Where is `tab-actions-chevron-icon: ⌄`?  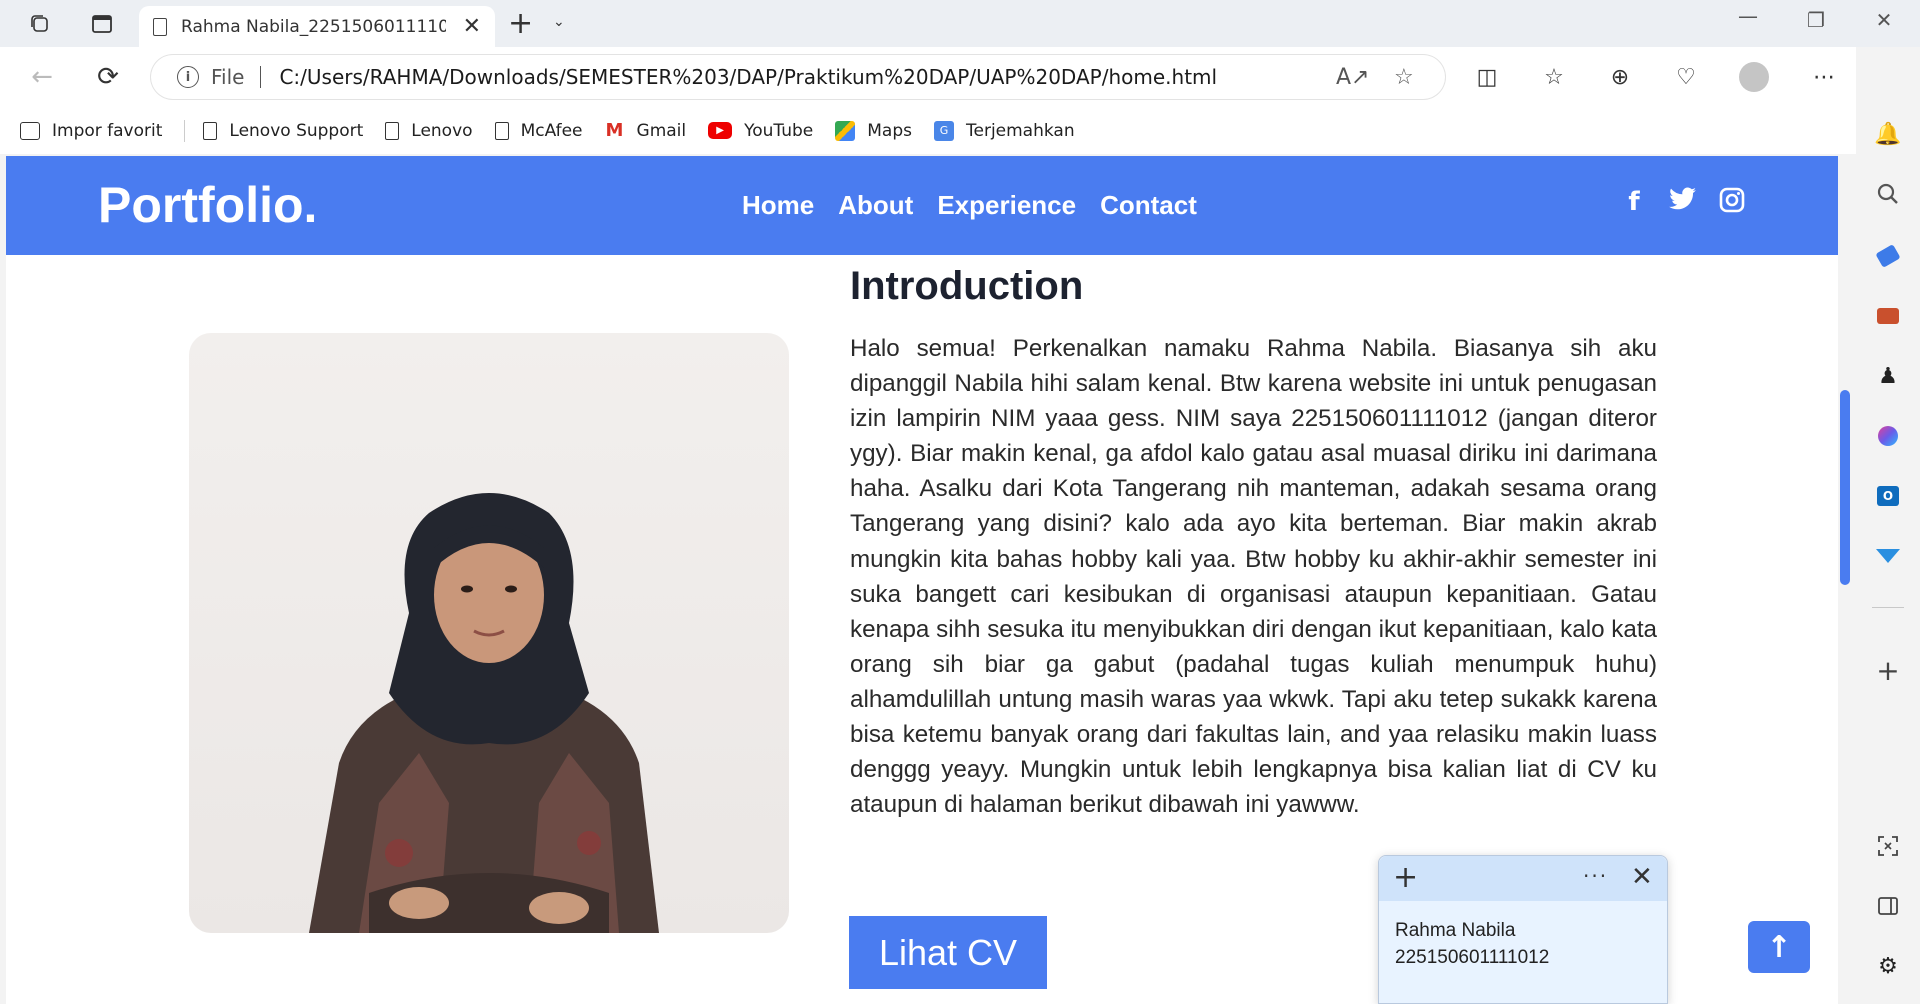 tab-actions-chevron-icon: ⌄ is located at coordinates (559, 22).